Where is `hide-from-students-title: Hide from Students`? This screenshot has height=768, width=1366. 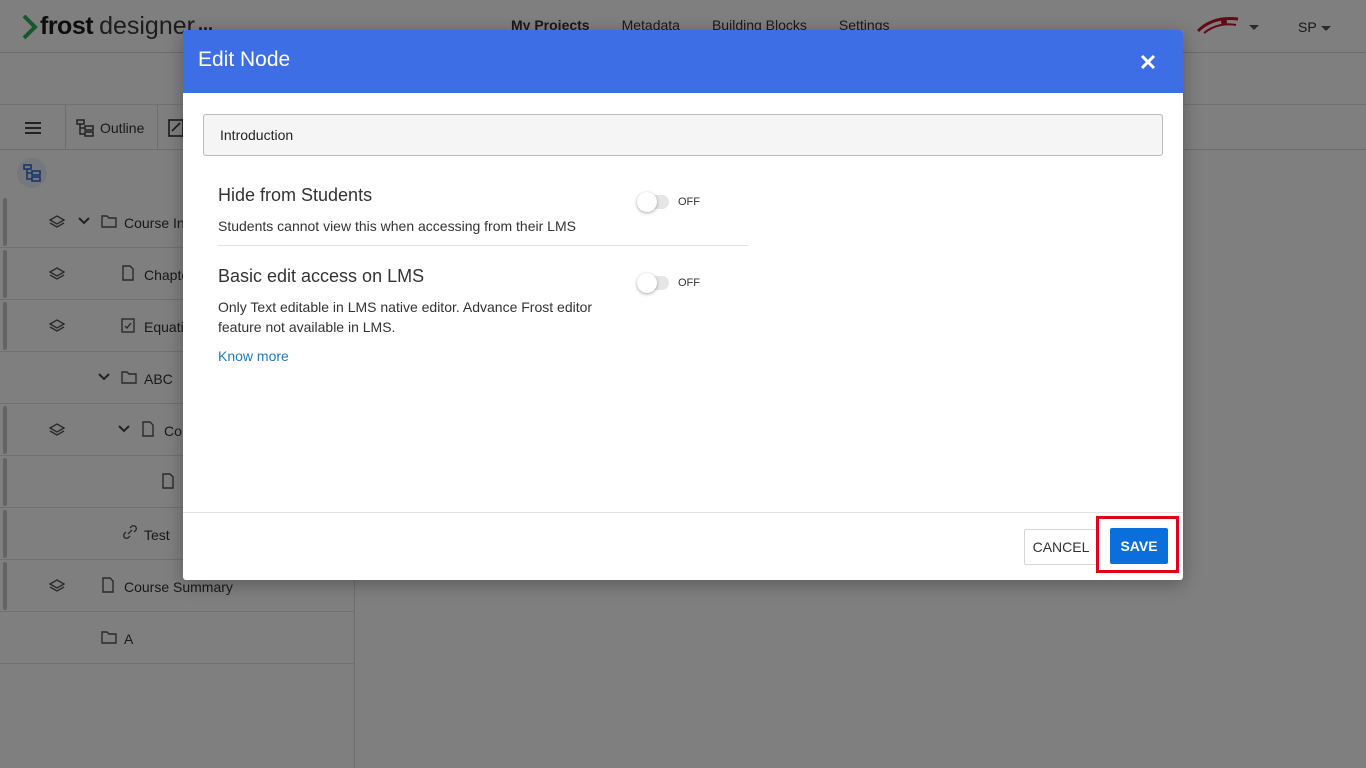
hide-from-students-title: Hide from Students is located at coordinates (295, 195).